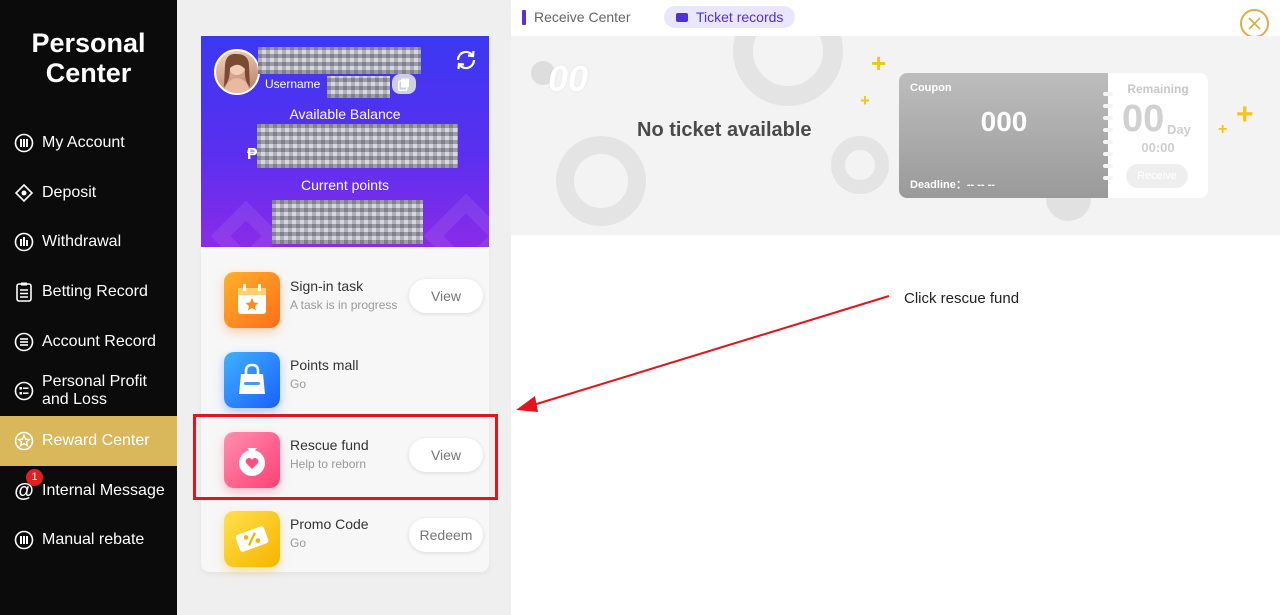 This screenshot has width=1280, height=615. I want to click on points-label: Current points, so click(345, 185).